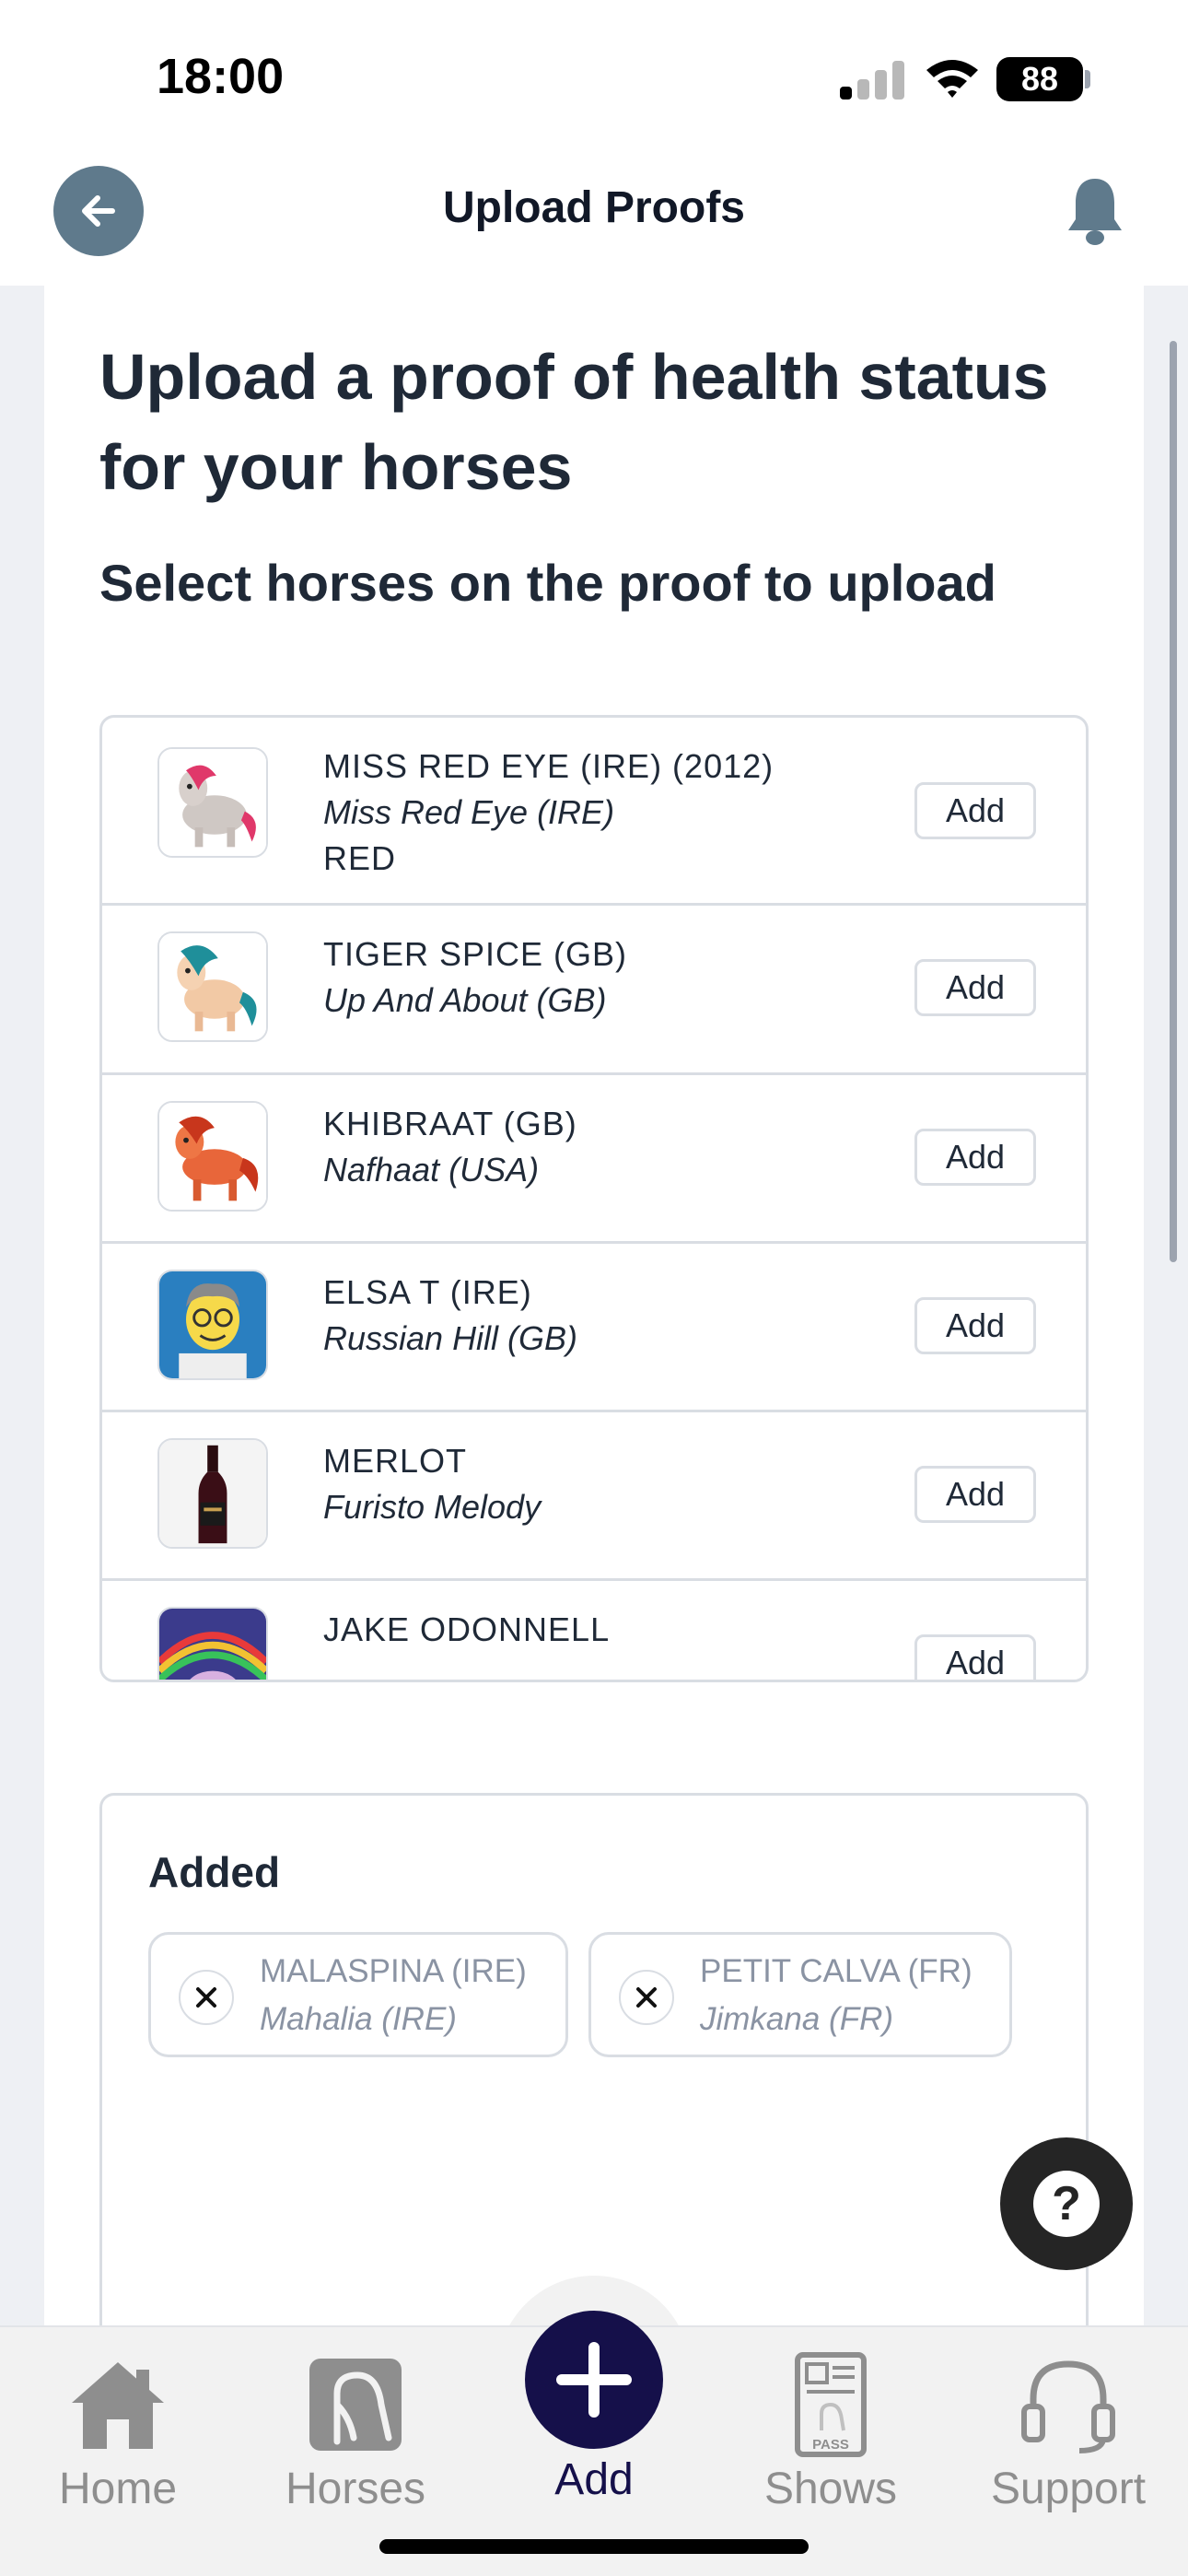  I want to click on horse-info: ELSA T (IRE) Russian Hill (GB), so click(450, 1316).